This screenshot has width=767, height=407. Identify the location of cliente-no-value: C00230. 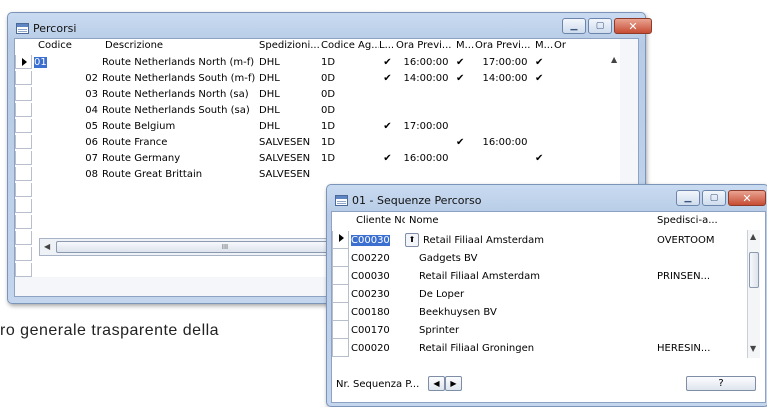
(370, 294).